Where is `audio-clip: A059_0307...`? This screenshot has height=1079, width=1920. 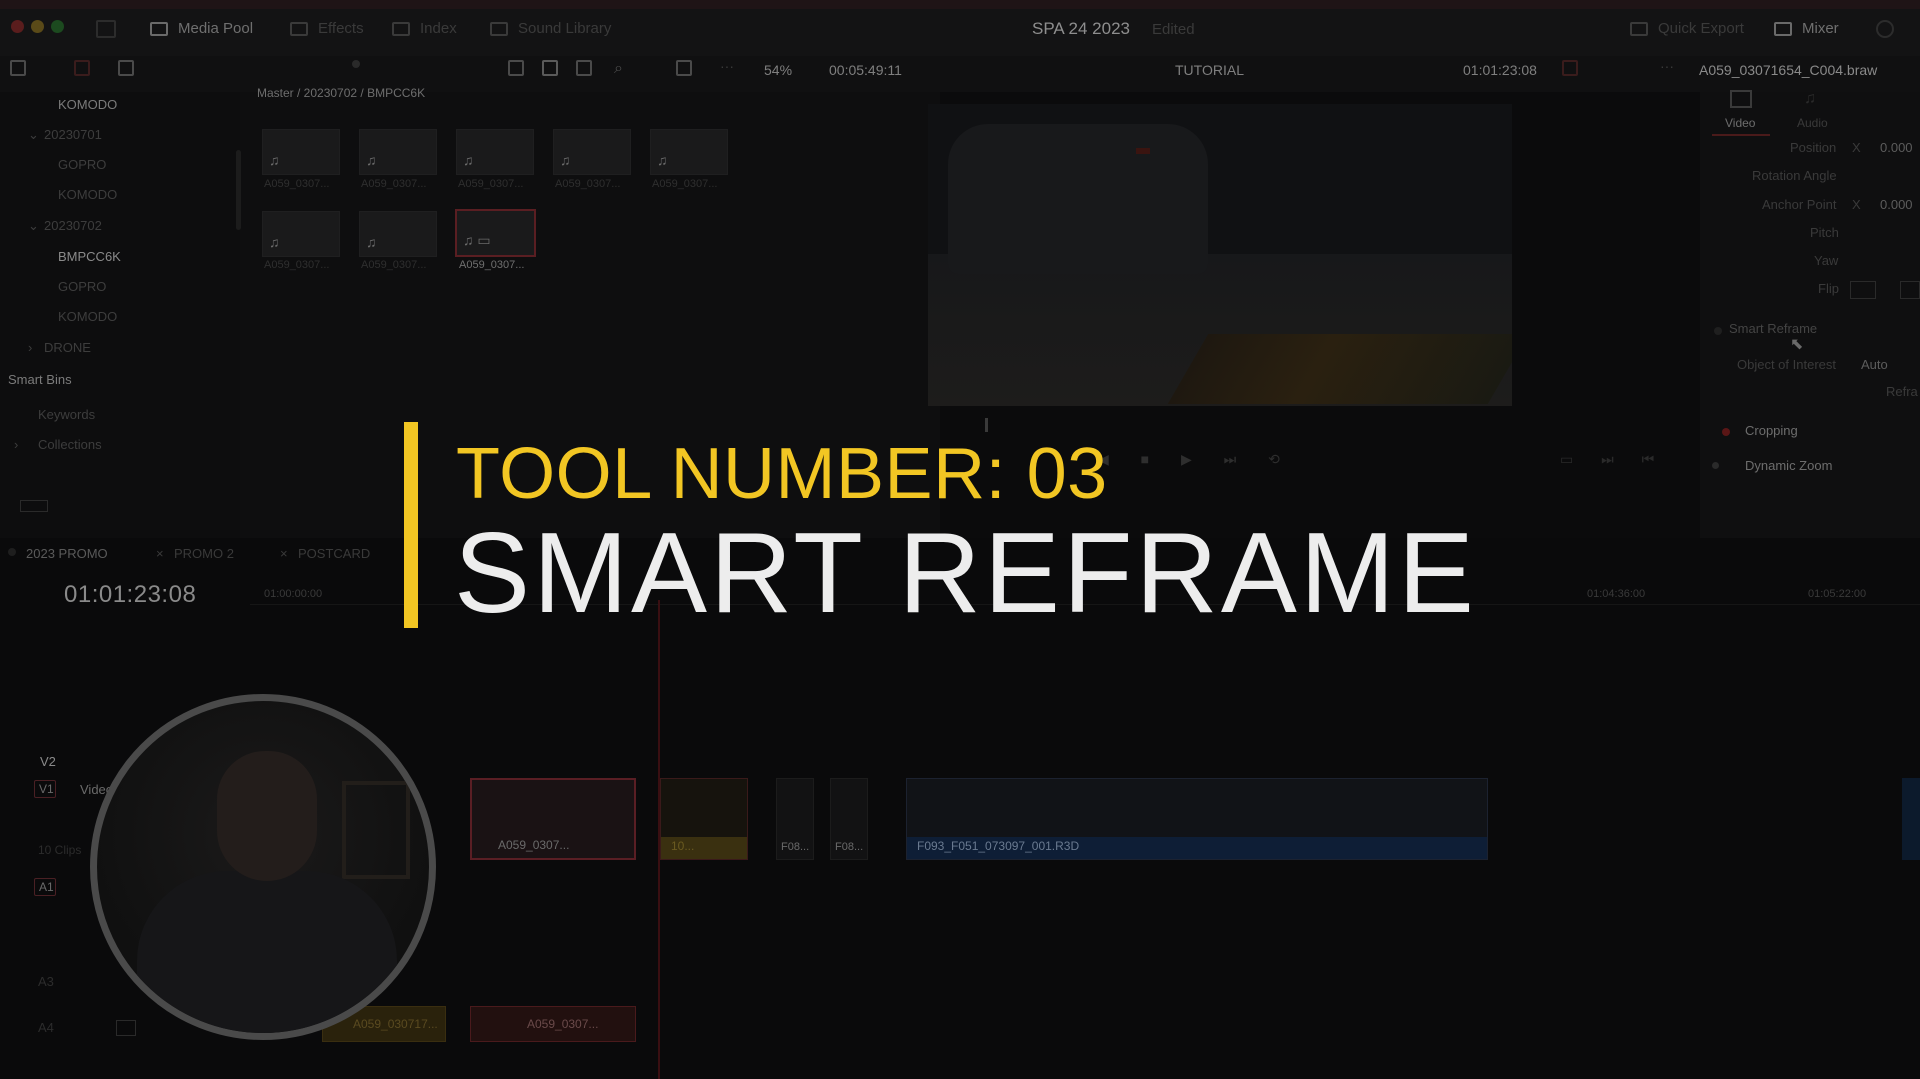
audio-clip: A059_0307... is located at coordinates (553, 1024).